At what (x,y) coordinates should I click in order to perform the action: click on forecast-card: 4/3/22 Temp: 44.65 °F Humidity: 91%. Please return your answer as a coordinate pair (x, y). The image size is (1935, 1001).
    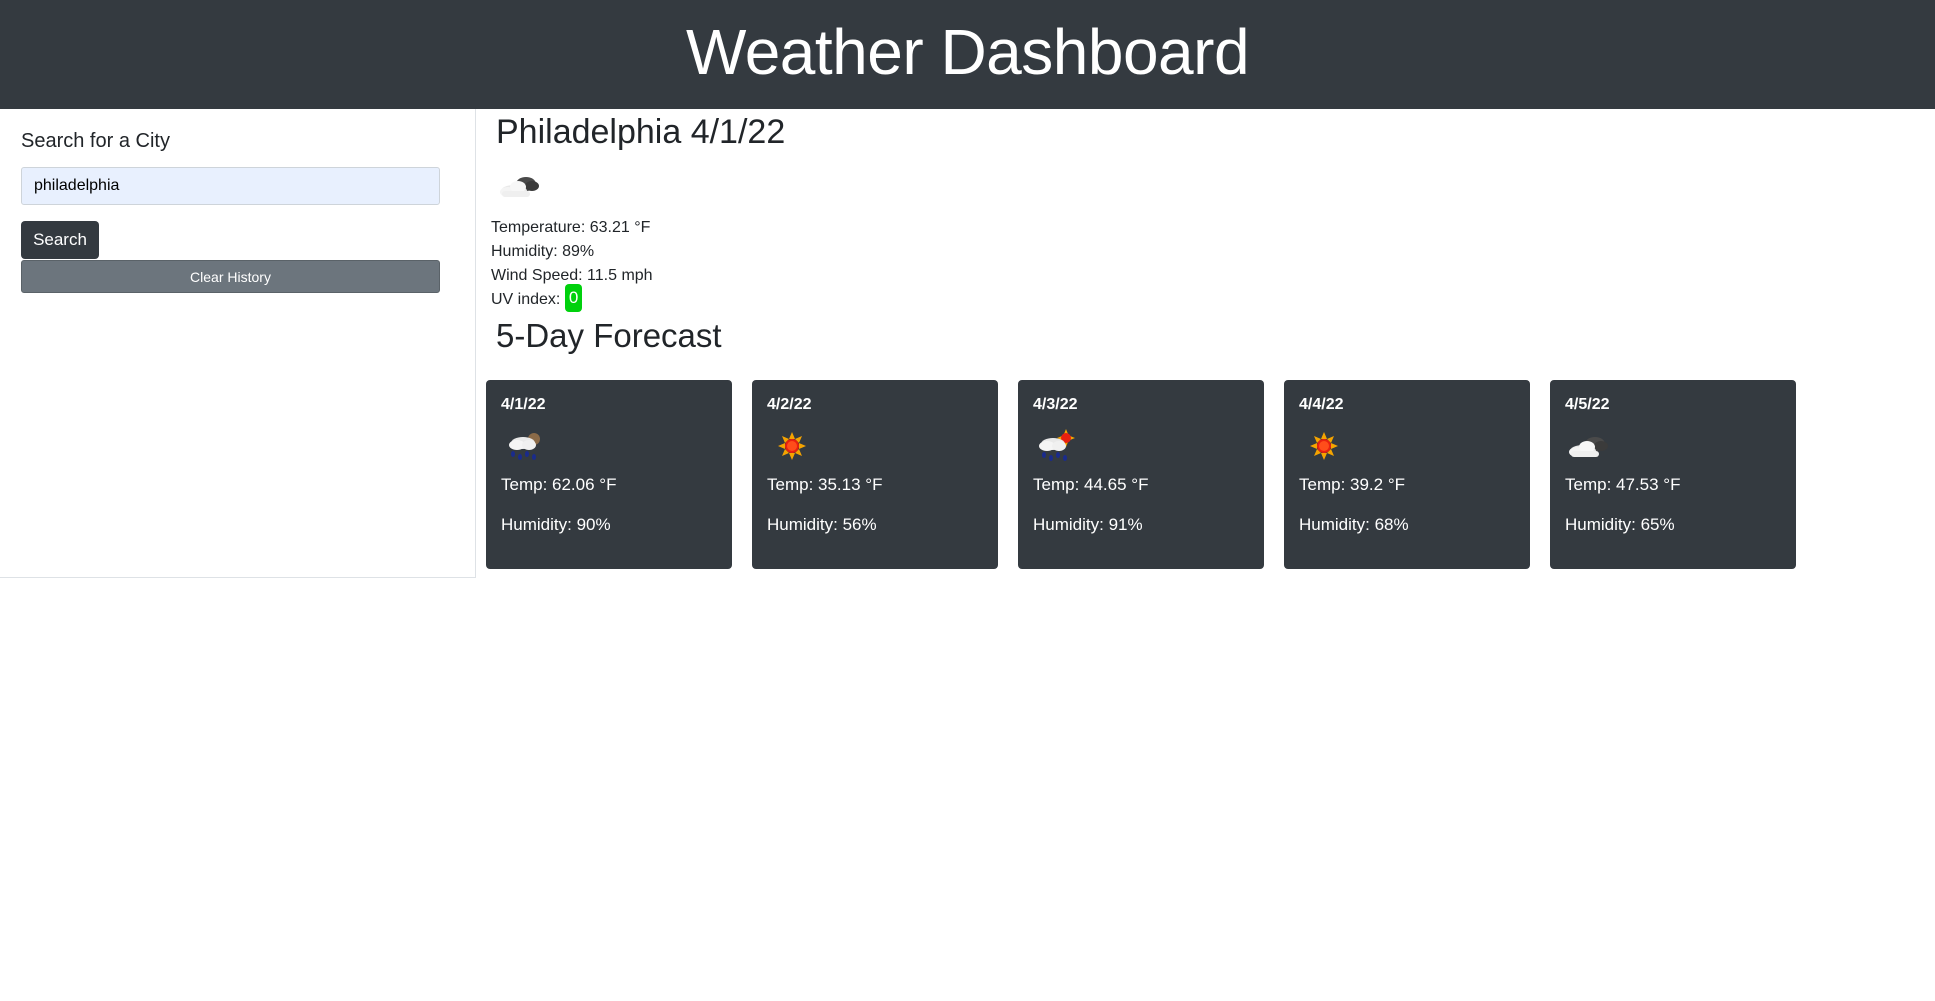
    Looking at the image, I should click on (1141, 474).